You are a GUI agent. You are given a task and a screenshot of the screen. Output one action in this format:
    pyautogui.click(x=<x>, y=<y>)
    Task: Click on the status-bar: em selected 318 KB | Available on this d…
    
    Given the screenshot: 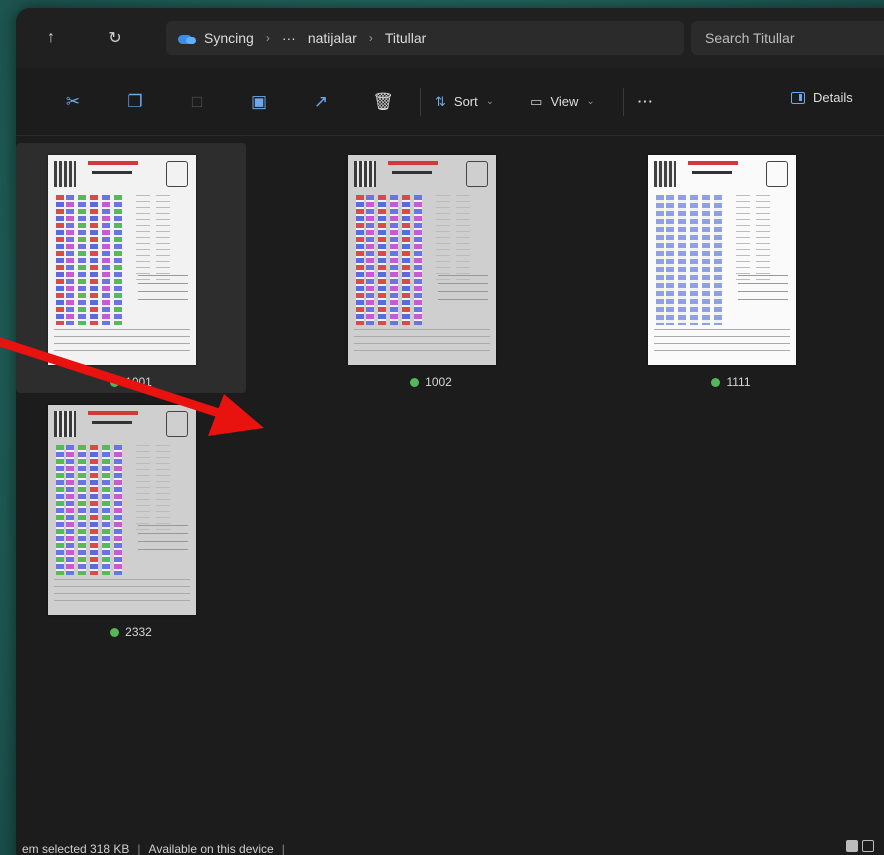 What is the action you would take?
    pyautogui.click(x=450, y=844)
    